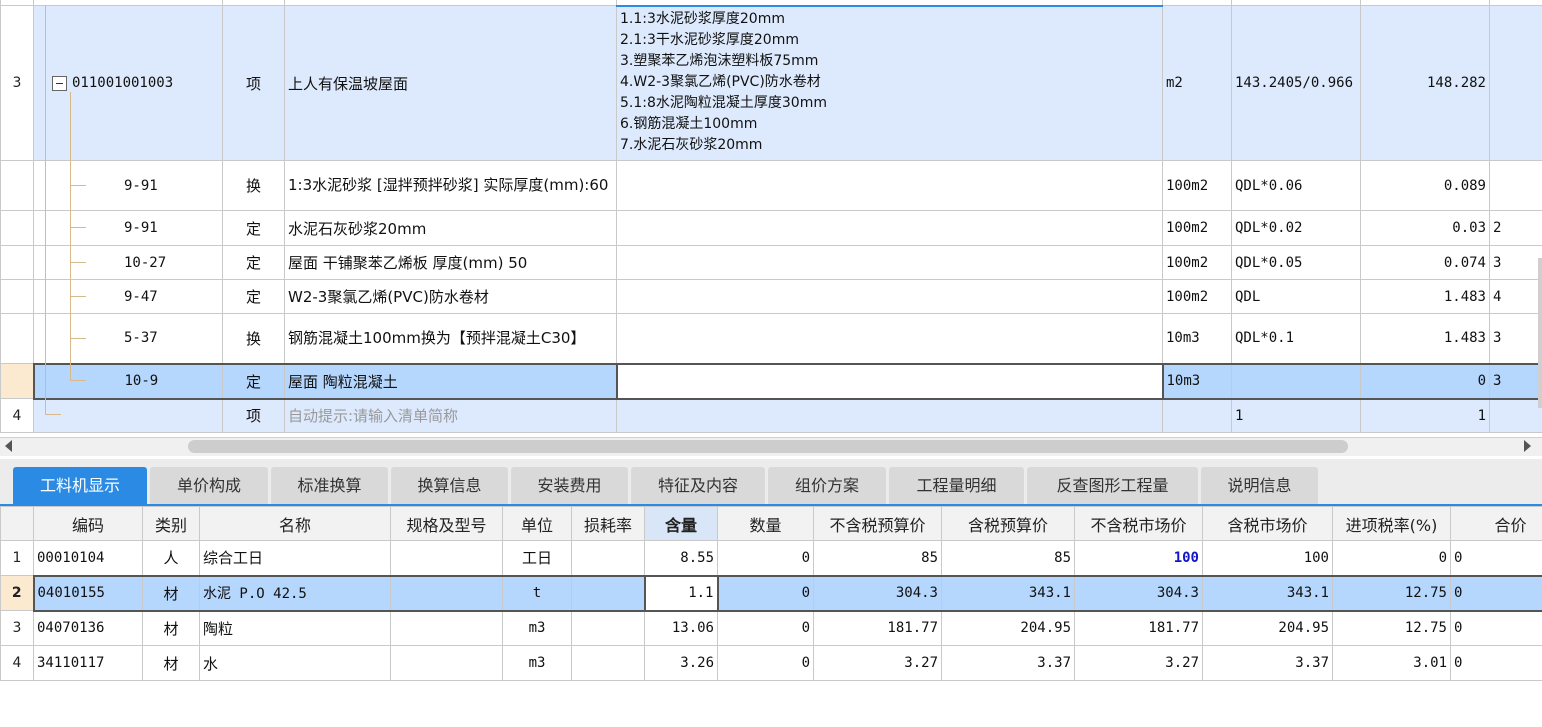 The image size is (1542, 727). Describe the element at coordinates (1540, 333) in the screenshot. I see `vertical-scrollbar` at that location.